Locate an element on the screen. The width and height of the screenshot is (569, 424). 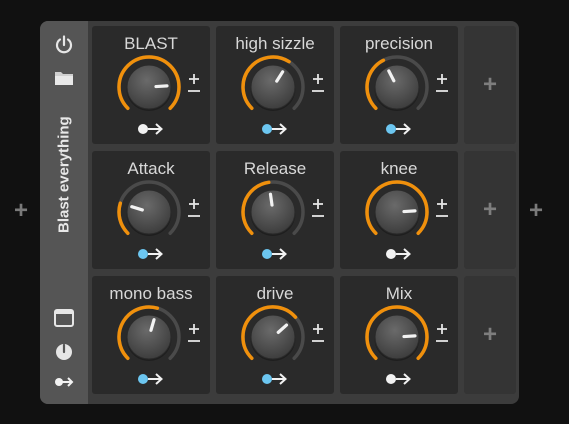
macro-slot: mono bass is located at coordinates (151, 335).